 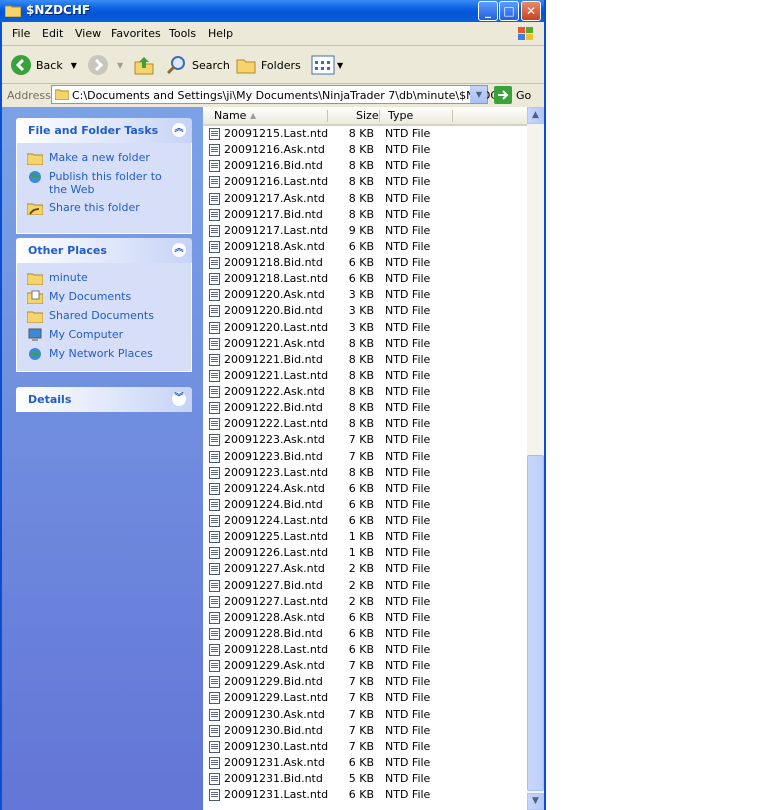 What do you see at coordinates (367, 115) in the screenshot?
I see `column-size: Size` at bounding box center [367, 115].